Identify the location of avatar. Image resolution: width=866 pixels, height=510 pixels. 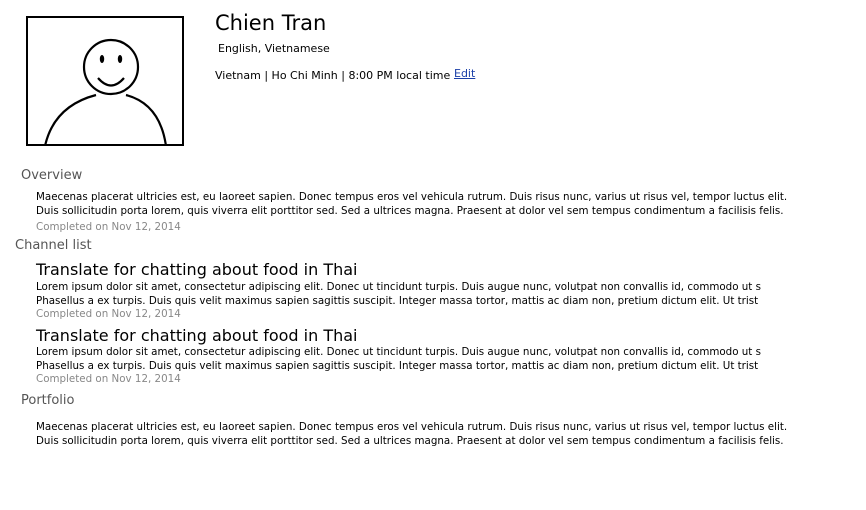
(105, 81).